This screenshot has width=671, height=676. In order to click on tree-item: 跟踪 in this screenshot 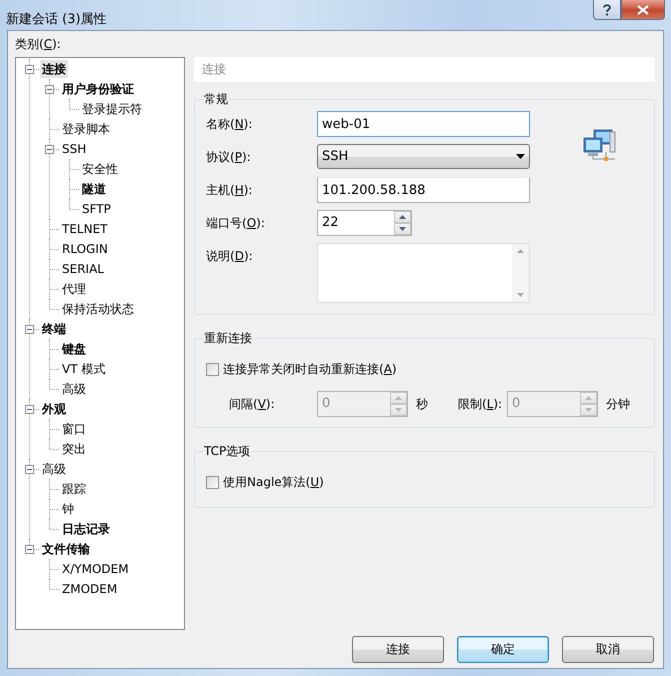, I will do `click(74, 489)`.